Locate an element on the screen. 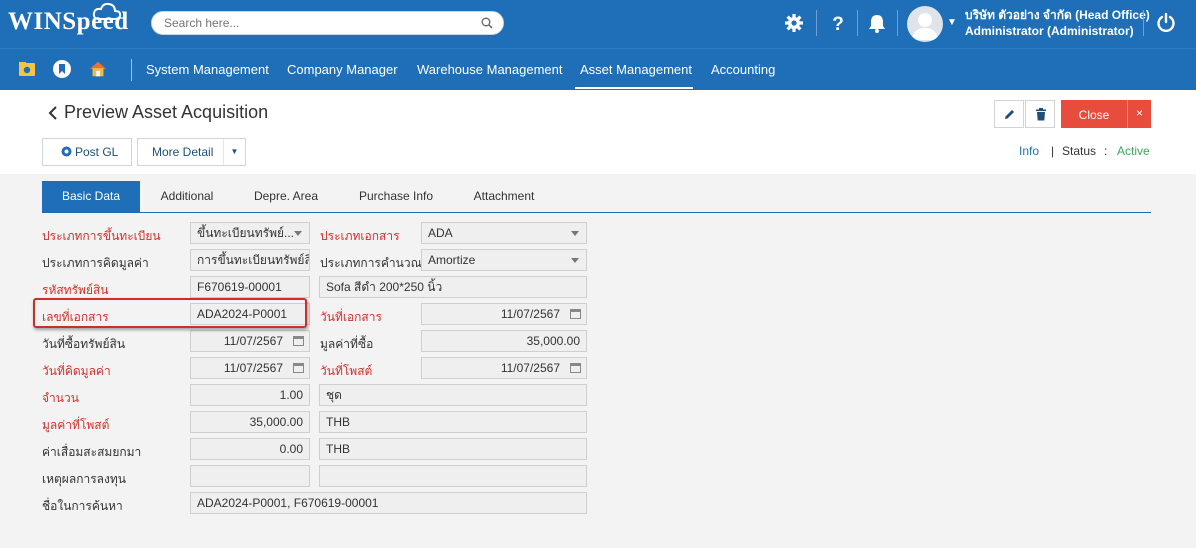 The width and height of the screenshot is (1196, 548). qty-field: 1.00 is located at coordinates (250, 395).